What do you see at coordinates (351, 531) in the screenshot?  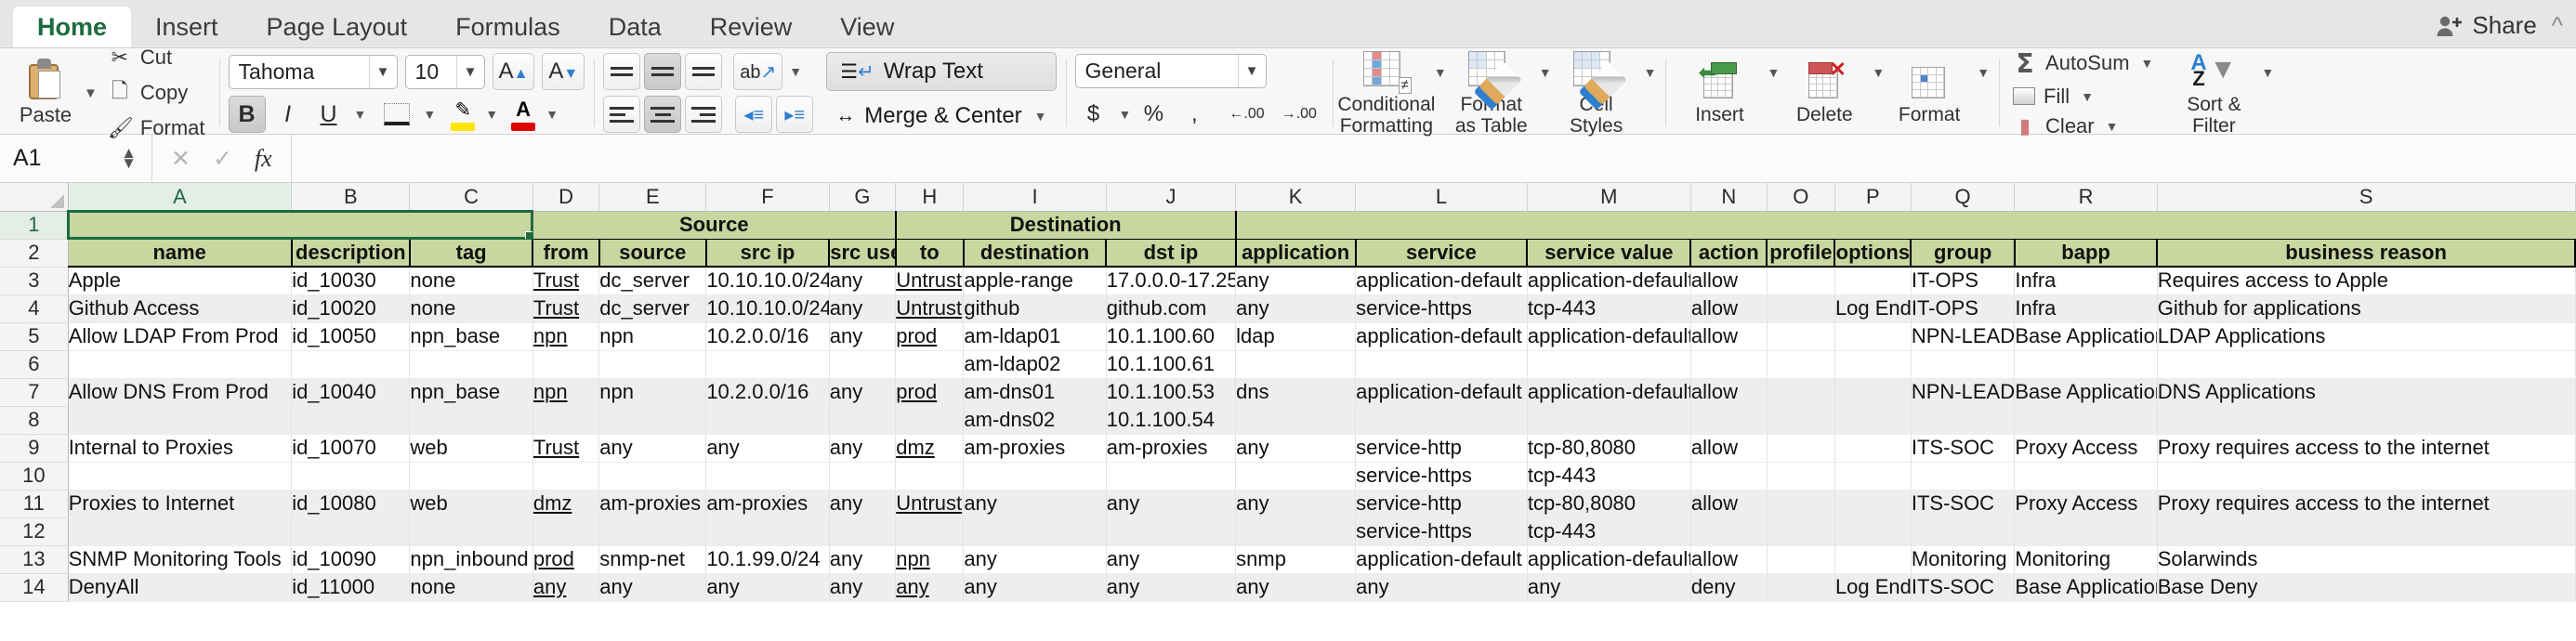 I see `cell-B12` at bounding box center [351, 531].